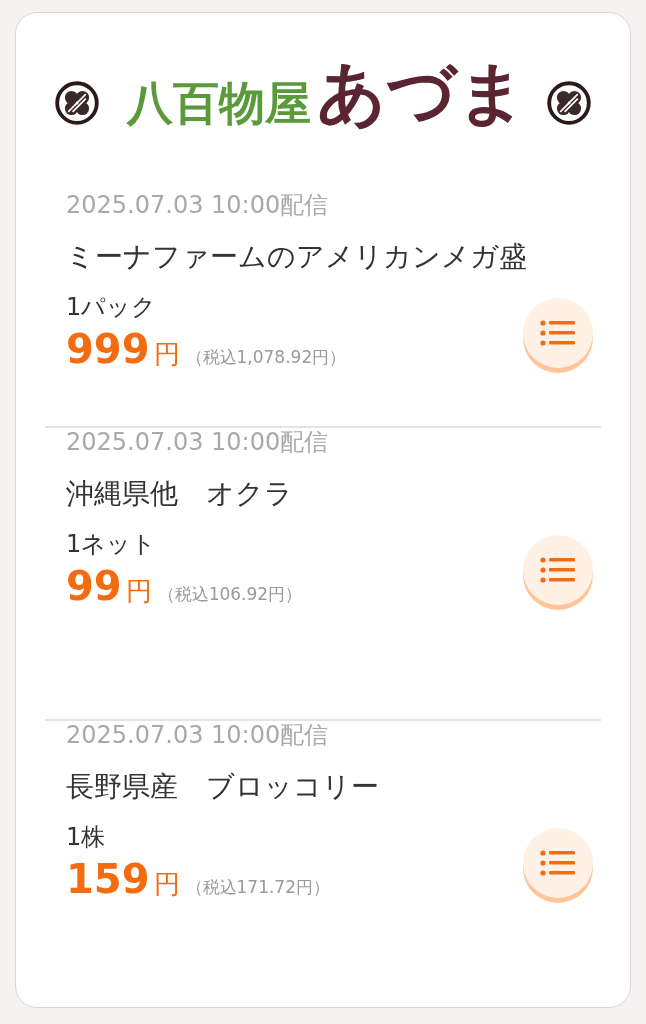 The width and height of the screenshot is (646, 1024). I want to click on product-unit: 1パック, so click(112, 307).